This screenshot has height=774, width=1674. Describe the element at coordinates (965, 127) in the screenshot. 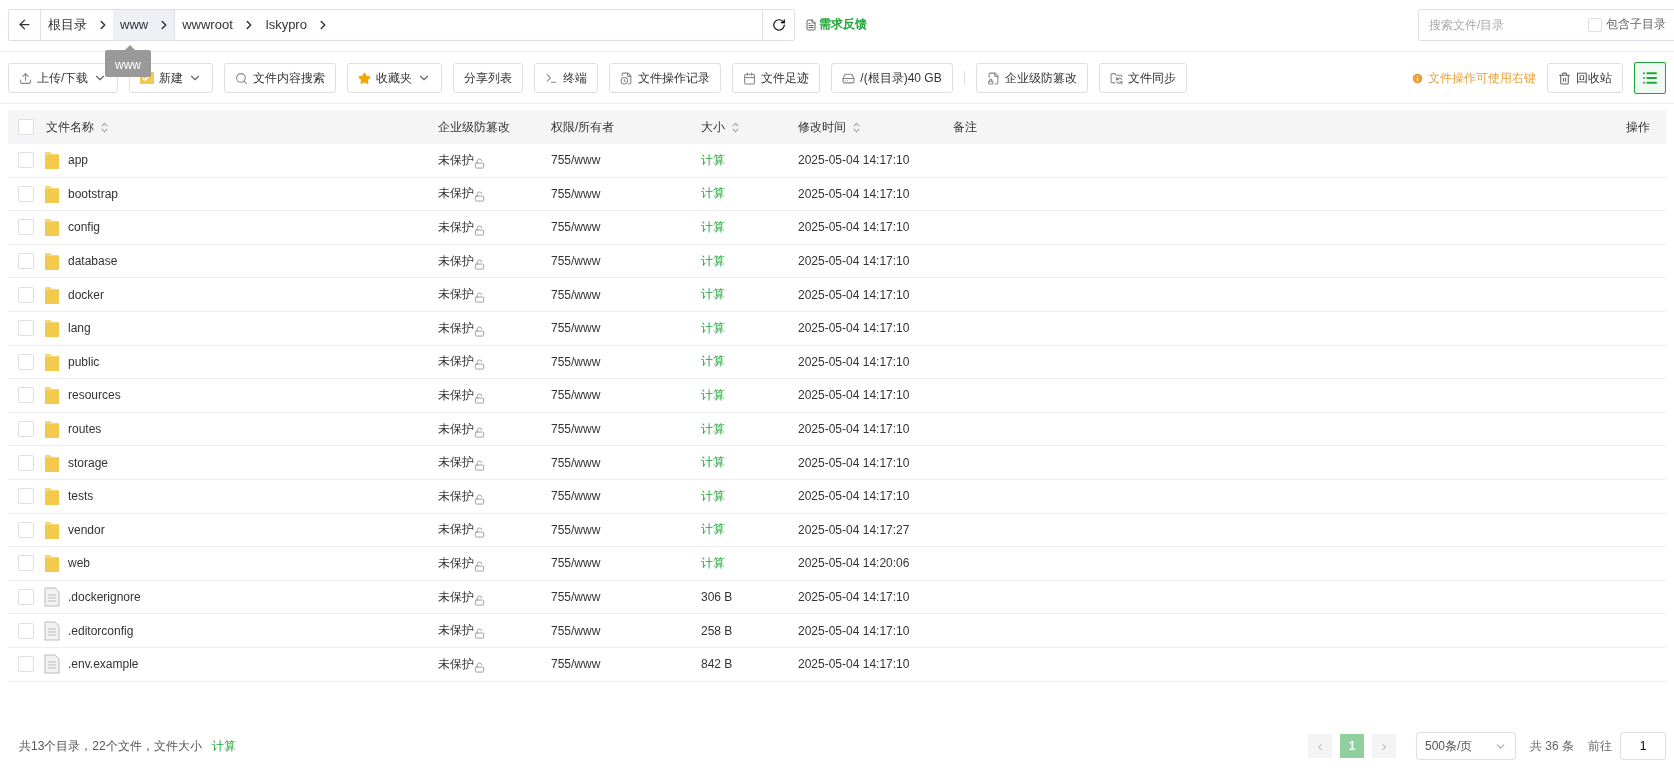

I see `column-header: 备注` at that location.